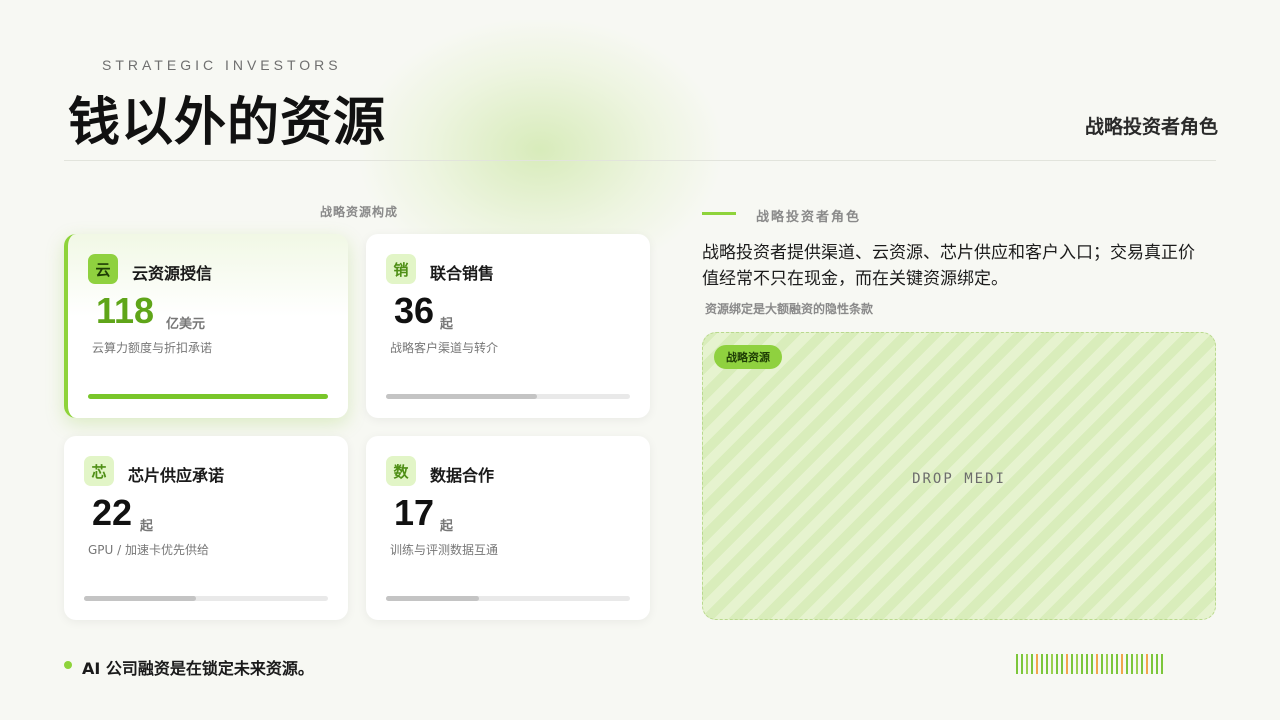 Image resolution: width=1280 pixels, height=720 pixels. Describe the element at coordinates (748, 357) in the screenshot. I see `media-tag: 战略资源` at that location.